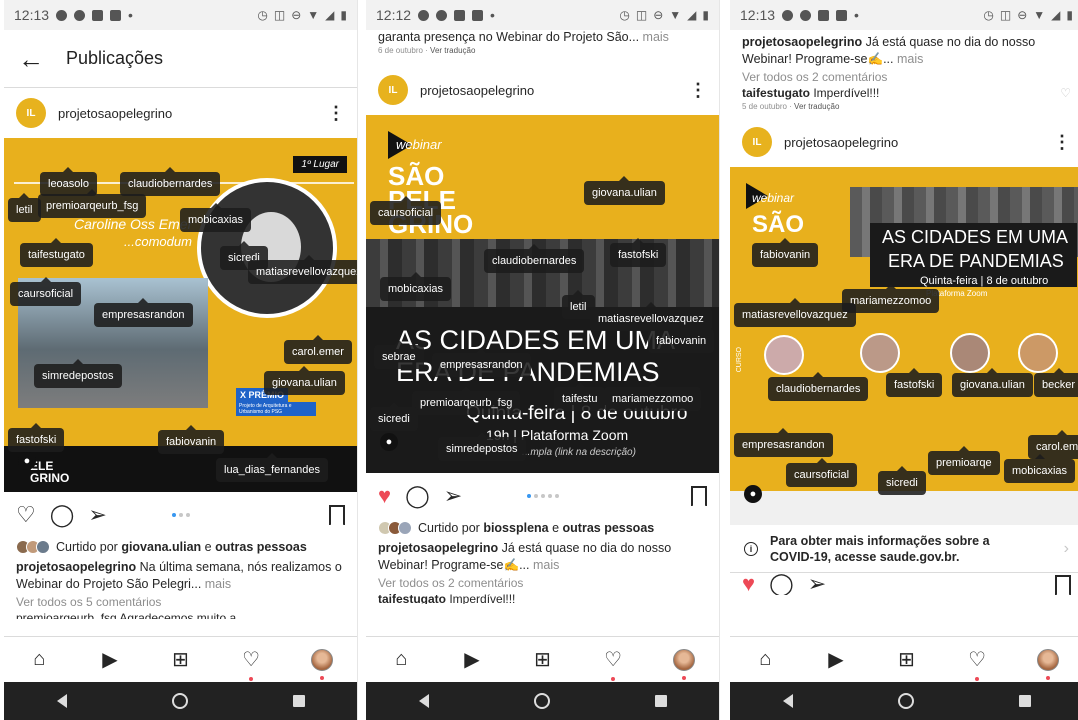 The image size is (1078, 720). What do you see at coordinates (1065, 93) in the screenshot?
I see `comment-like-icon: ♡` at bounding box center [1065, 93].